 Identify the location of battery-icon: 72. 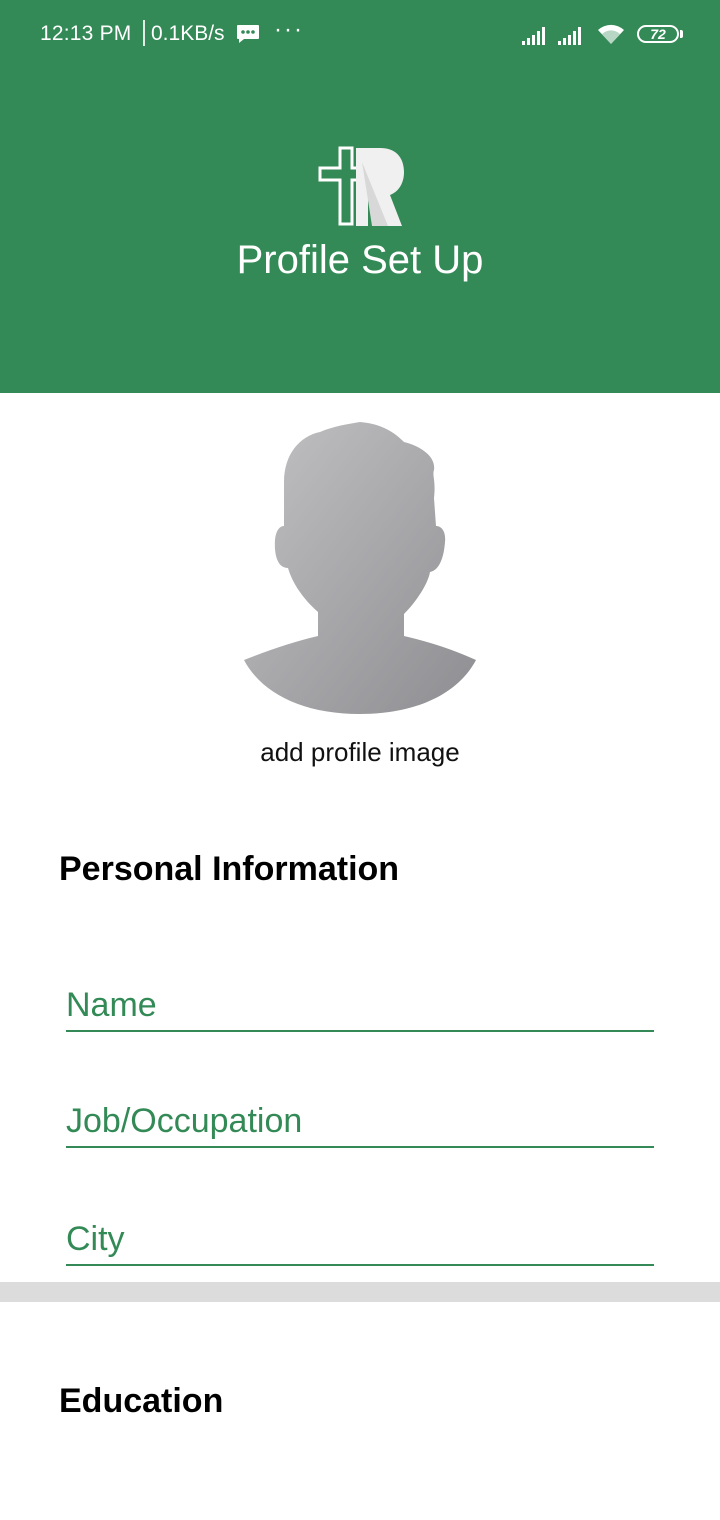
(658, 34).